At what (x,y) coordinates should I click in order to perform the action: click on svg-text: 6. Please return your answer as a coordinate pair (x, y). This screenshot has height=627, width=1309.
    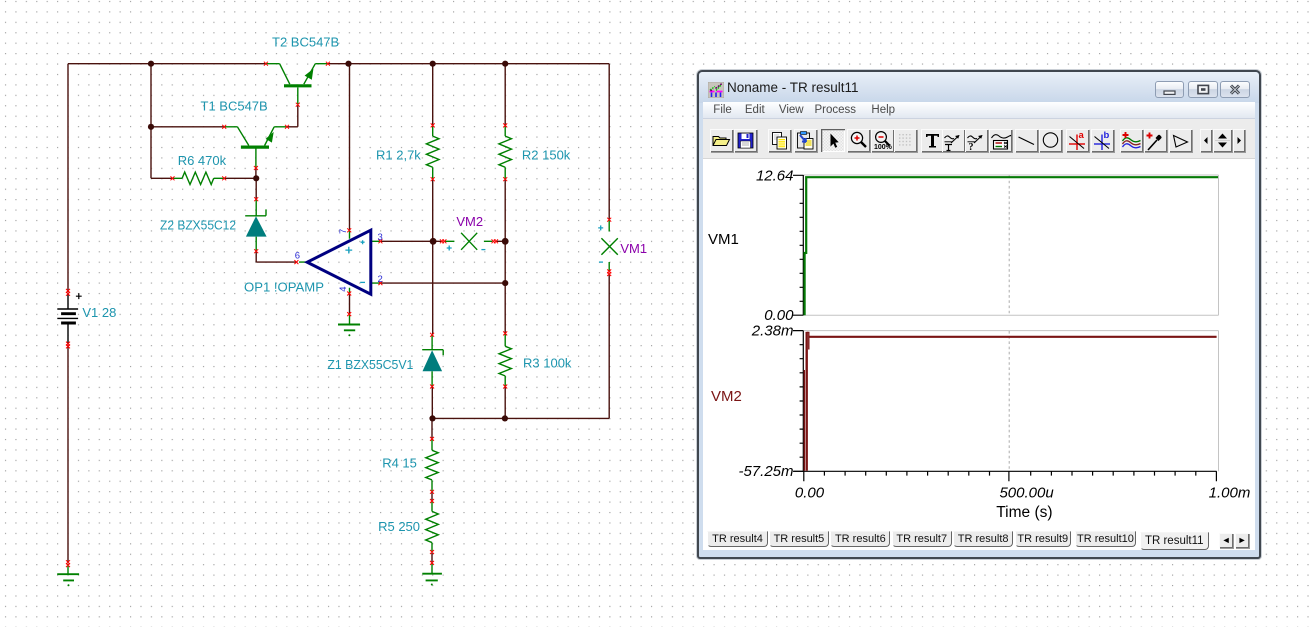
    Looking at the image, I should click on (297, 256).